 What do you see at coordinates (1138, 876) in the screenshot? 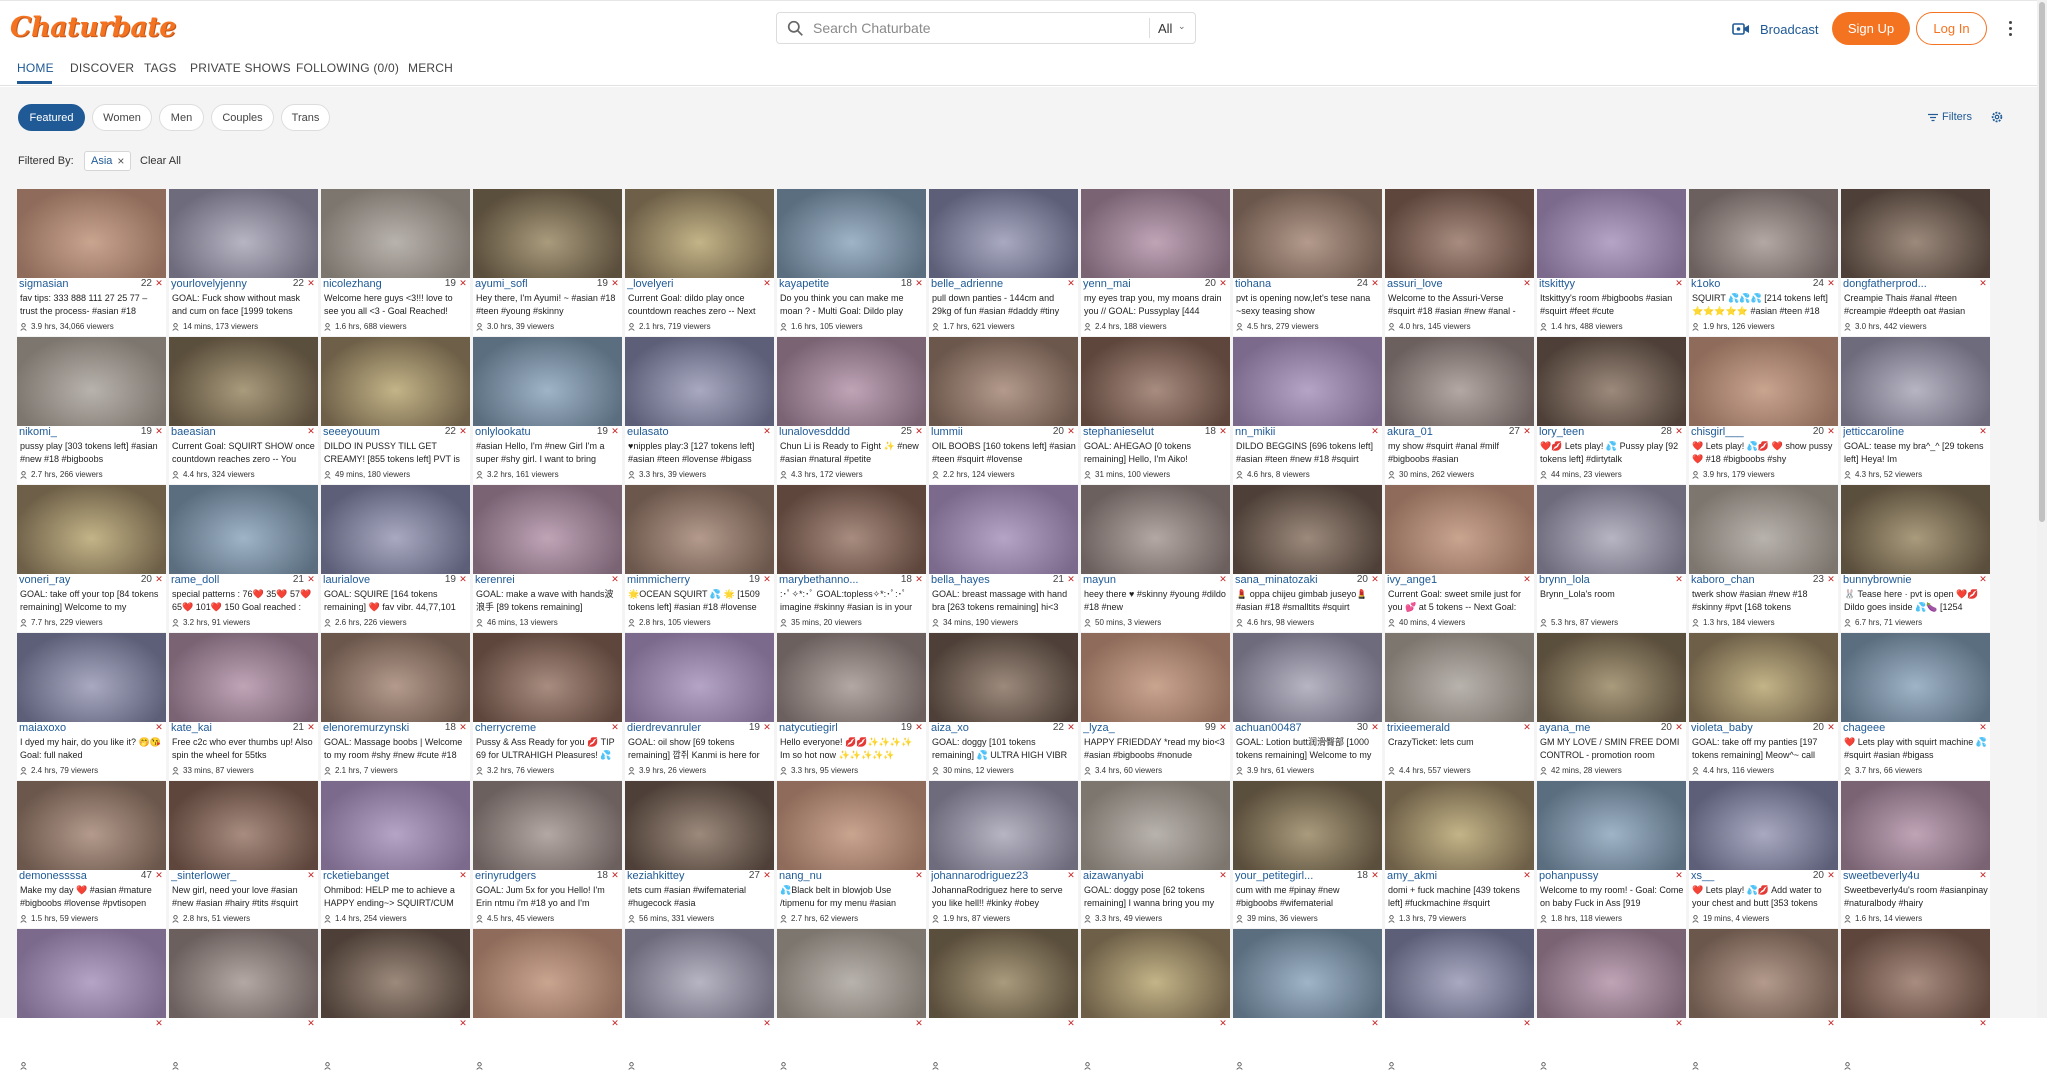
I see `room-username: aizawanyabi` at bounding box center [1138, 876].